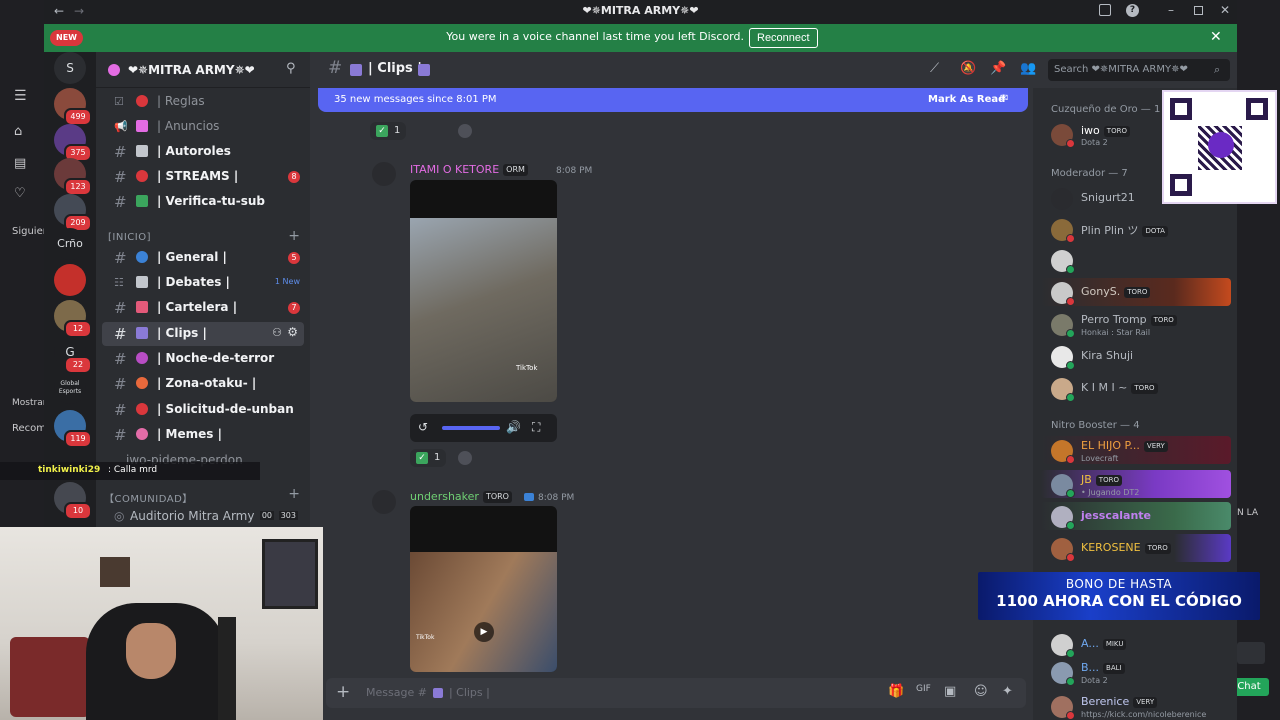 Image resolution: width=1280 pixels, height=720 pixels. I want to click on member-item: KEROSENE TORO, so click(1136, 548).